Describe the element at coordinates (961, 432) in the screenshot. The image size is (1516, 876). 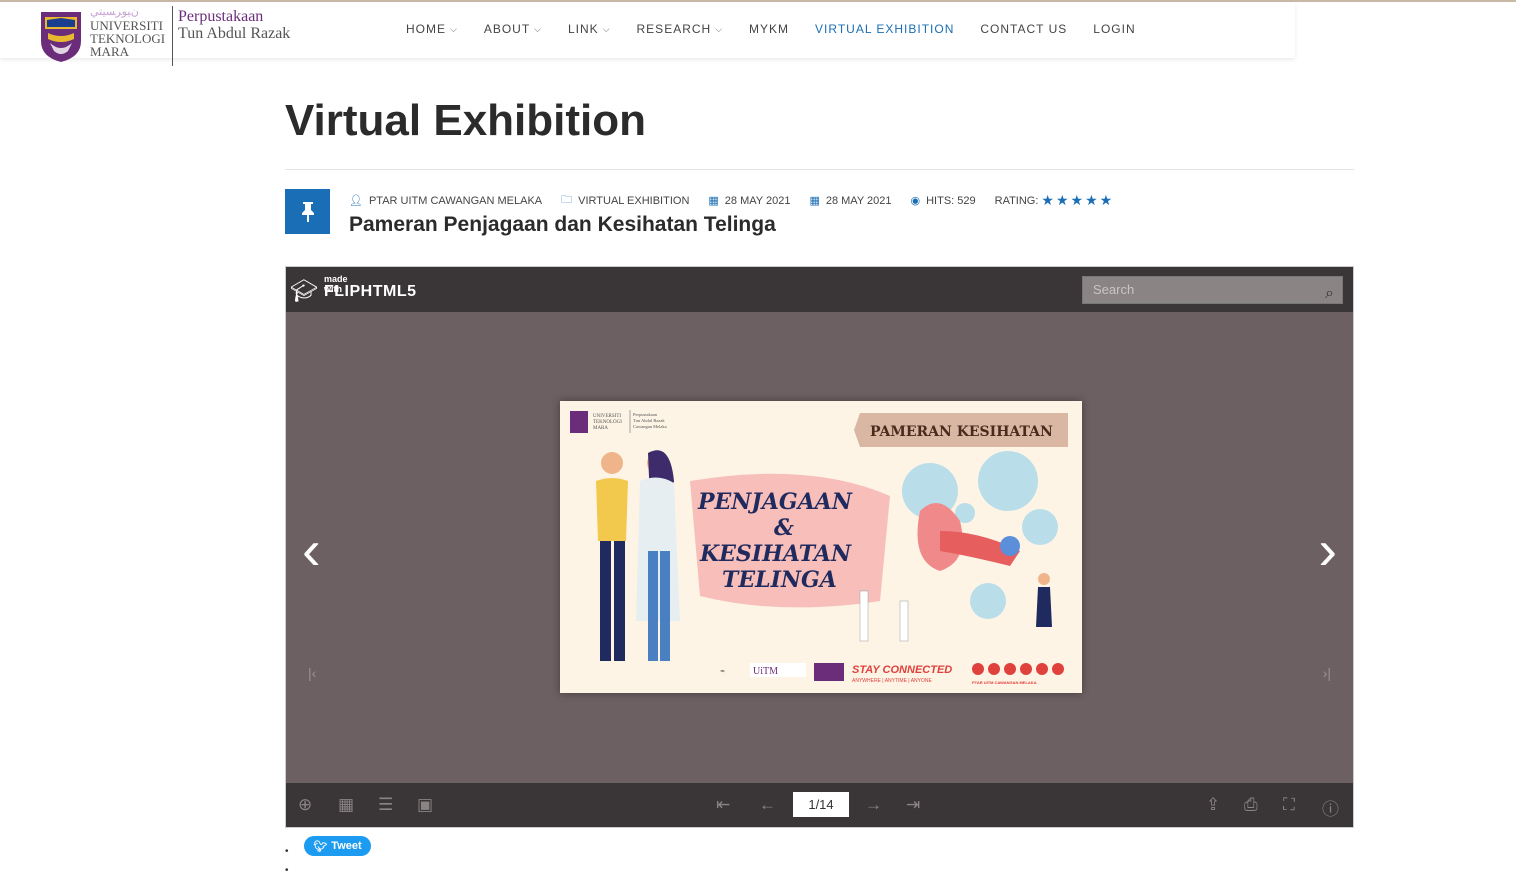
I see `svg-text: PAMERAN KESIHATAN` at that location.